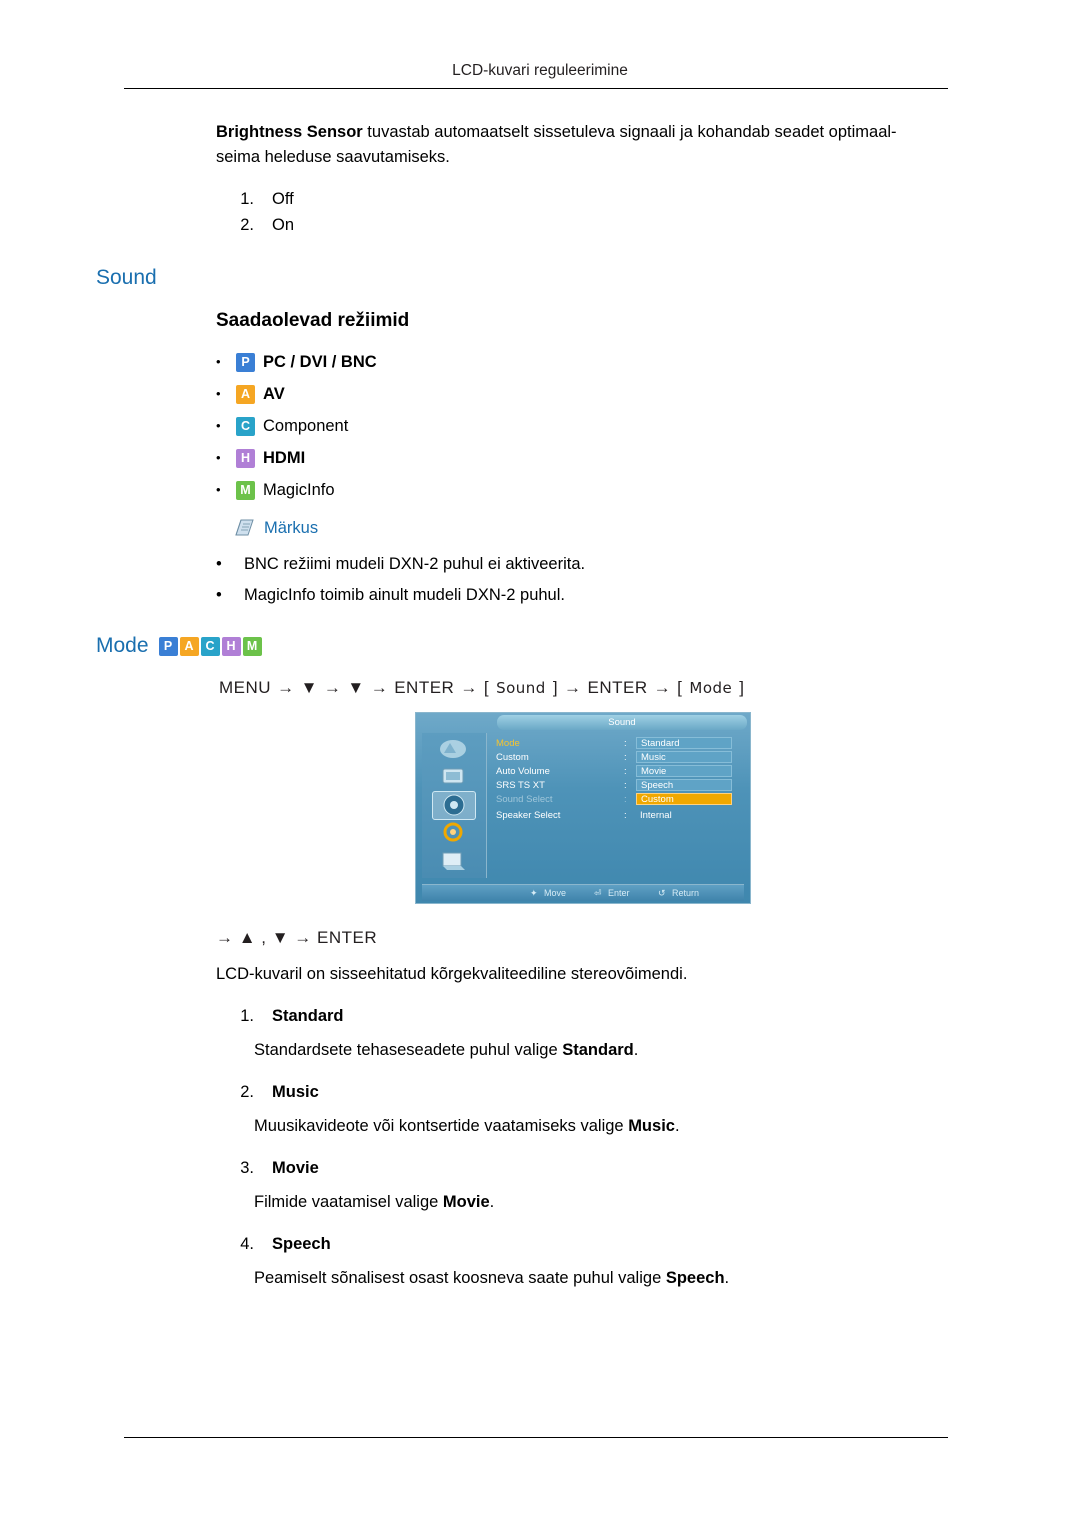 The image size is (1080, 1527). Describe the element at coordinates (453, 776) in the screenshot. I see `osd-icon-screen` at that location.